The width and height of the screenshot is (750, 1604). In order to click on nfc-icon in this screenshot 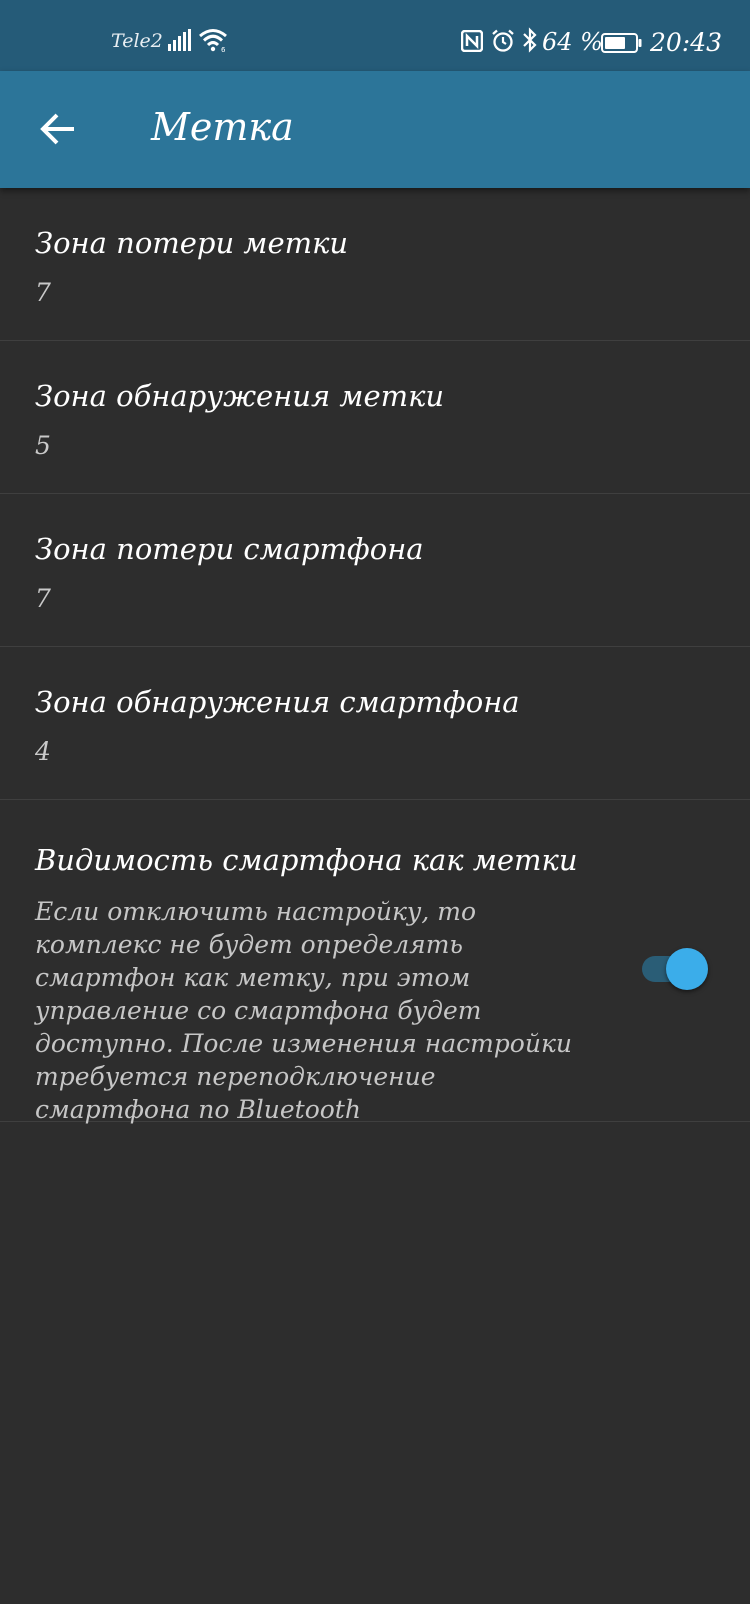, I will do `click(472, 42)`.